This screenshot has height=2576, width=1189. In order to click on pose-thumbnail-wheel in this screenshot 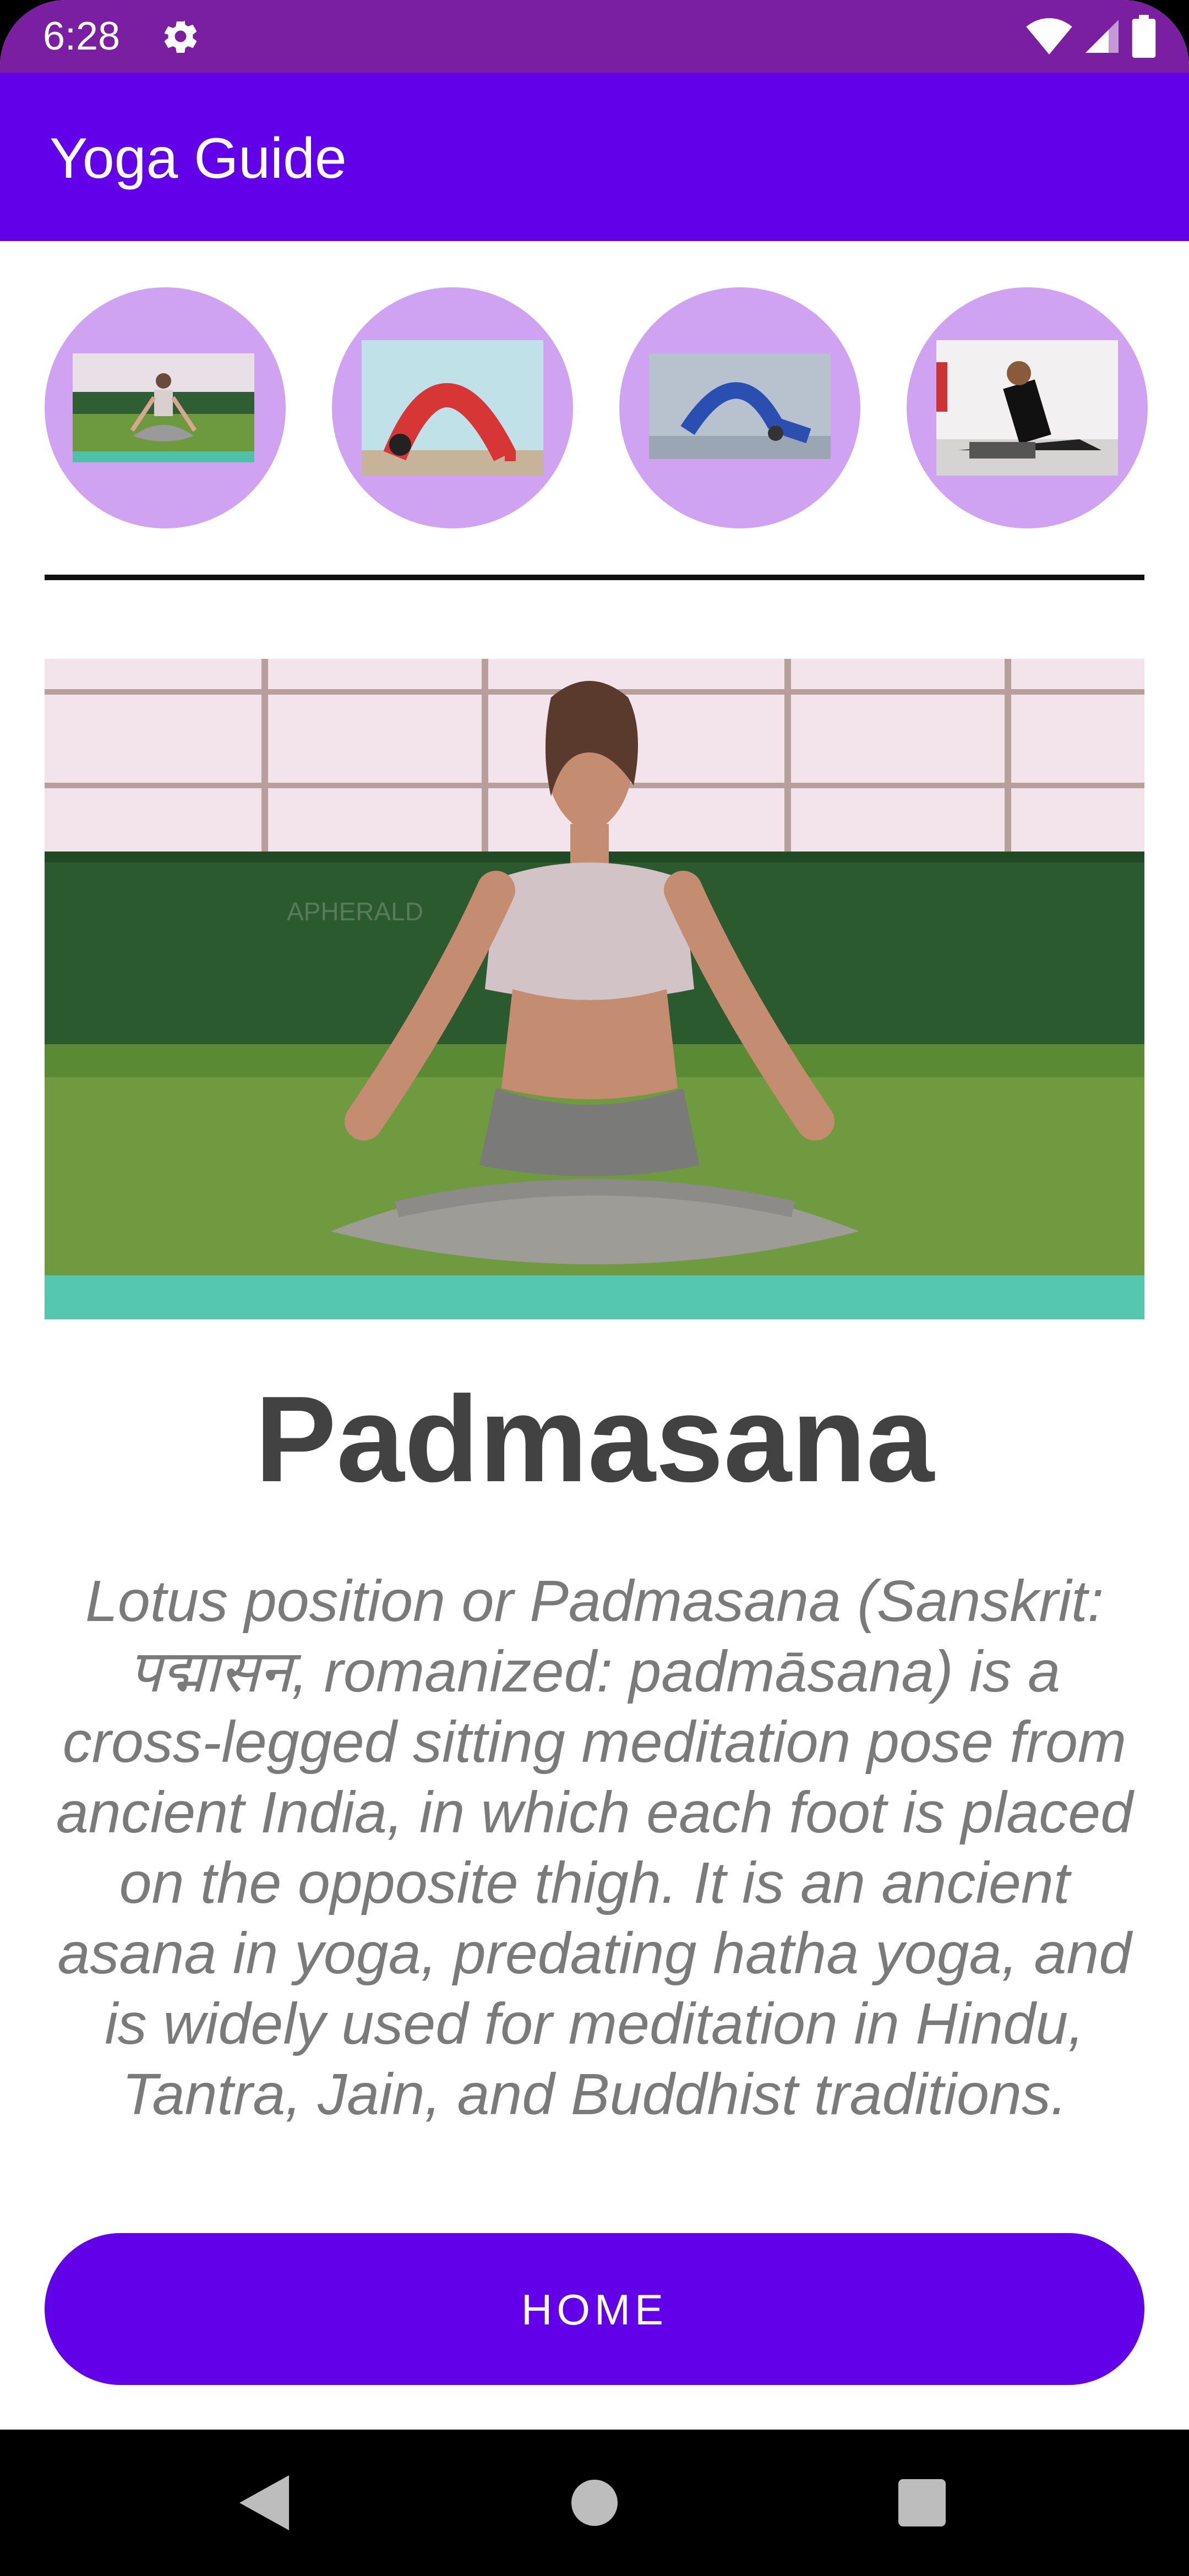, I will do `click(452, 408)`.